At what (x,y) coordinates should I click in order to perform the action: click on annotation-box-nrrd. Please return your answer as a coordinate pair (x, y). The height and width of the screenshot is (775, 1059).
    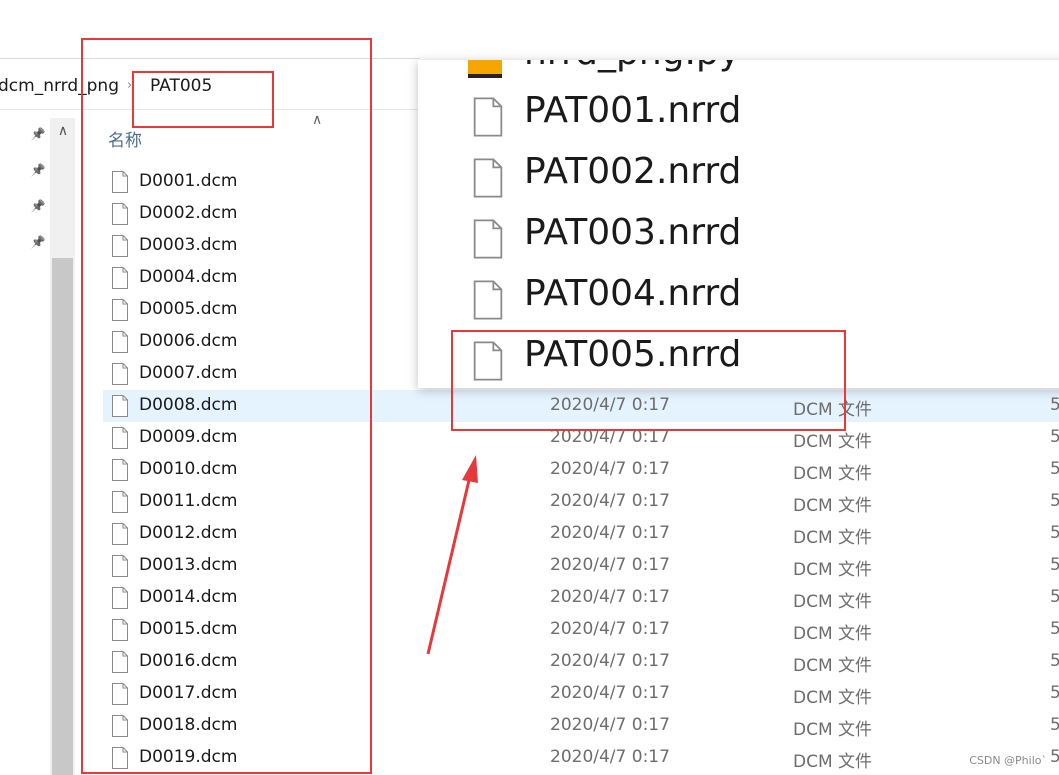
    Looking at the image, I should click on (648, 380).